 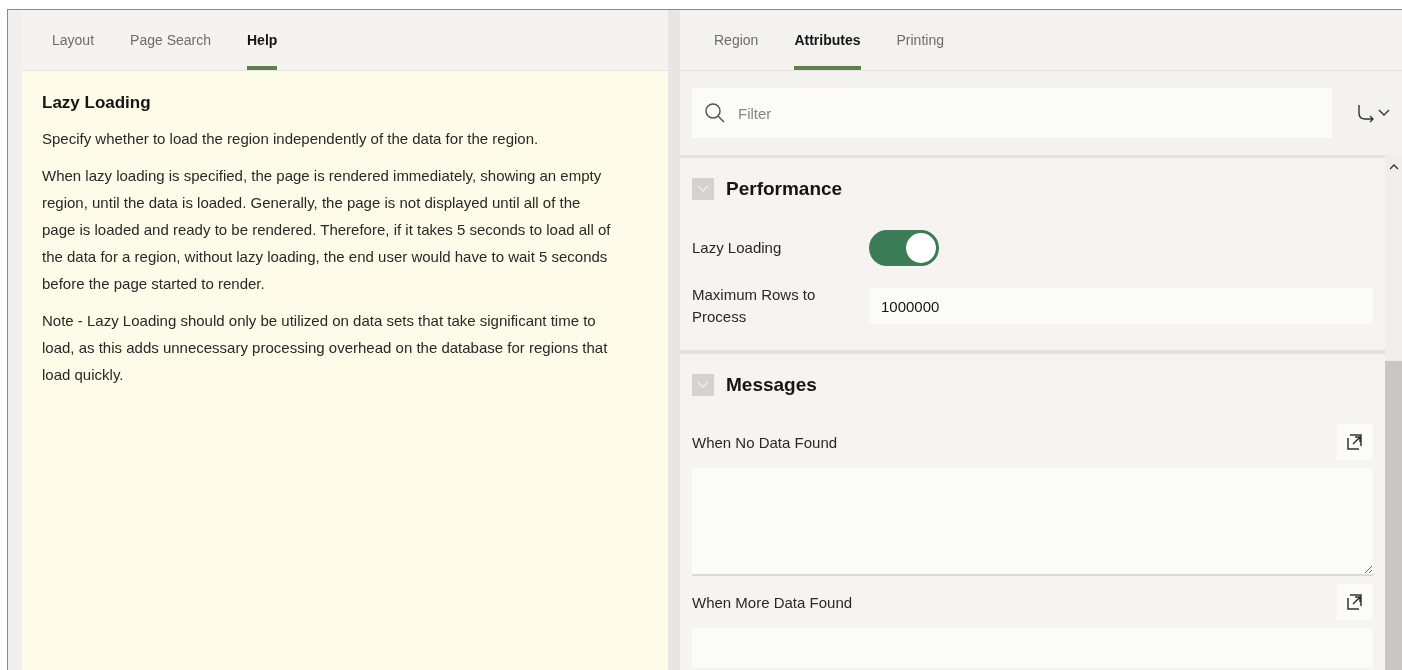 What do you see at coordinates (325, 348) in the screenshot?
I see `help-paragraph: Note - Lazy Loading should only be utilized on data sets that take significant time to load, as this adds unnecessary processing overhead on the database for regions that load quickly.` at bounding box center [325, 348].